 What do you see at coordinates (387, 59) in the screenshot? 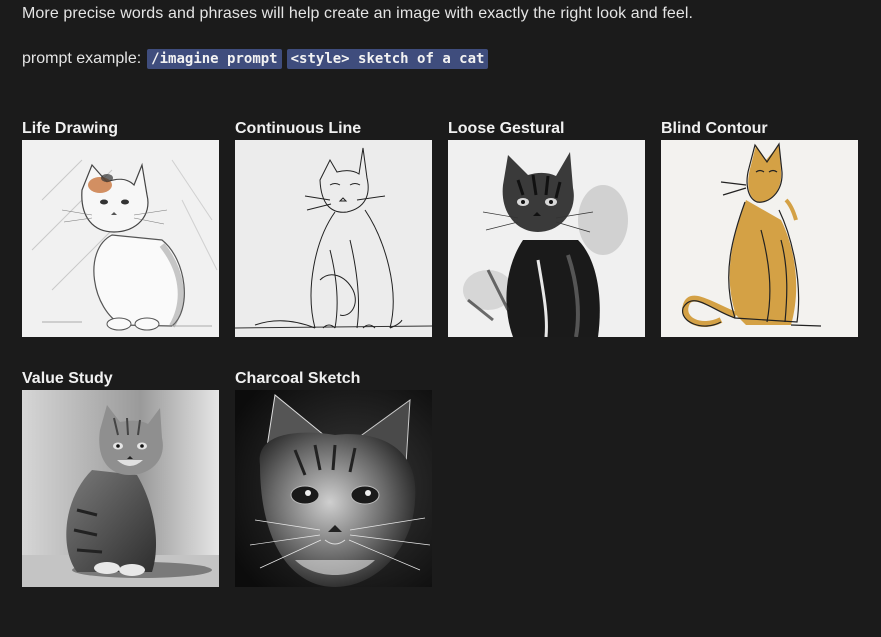
I see `prompt-template-code: <style> sketch of a cat` at bounding box center [387, 59].